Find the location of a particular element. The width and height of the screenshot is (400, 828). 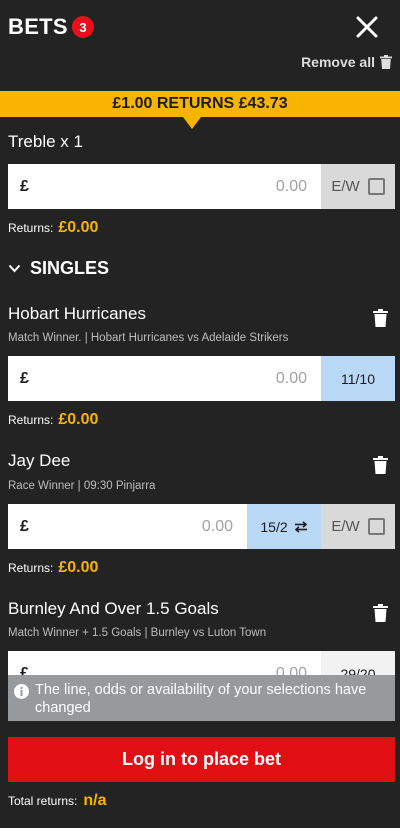

total-returns-label: Total returns: is located at coordinates (43, 801).